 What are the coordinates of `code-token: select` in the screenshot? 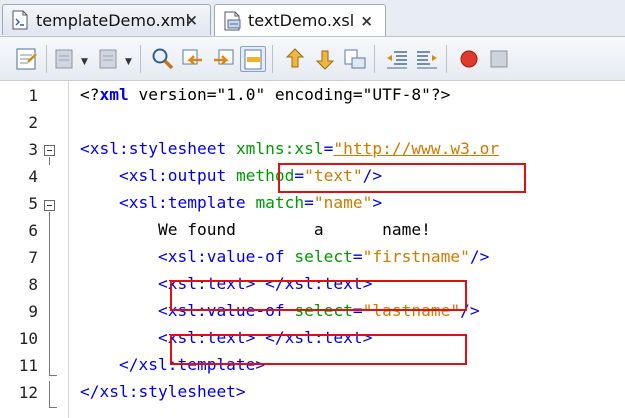 It's located at (323, 256).